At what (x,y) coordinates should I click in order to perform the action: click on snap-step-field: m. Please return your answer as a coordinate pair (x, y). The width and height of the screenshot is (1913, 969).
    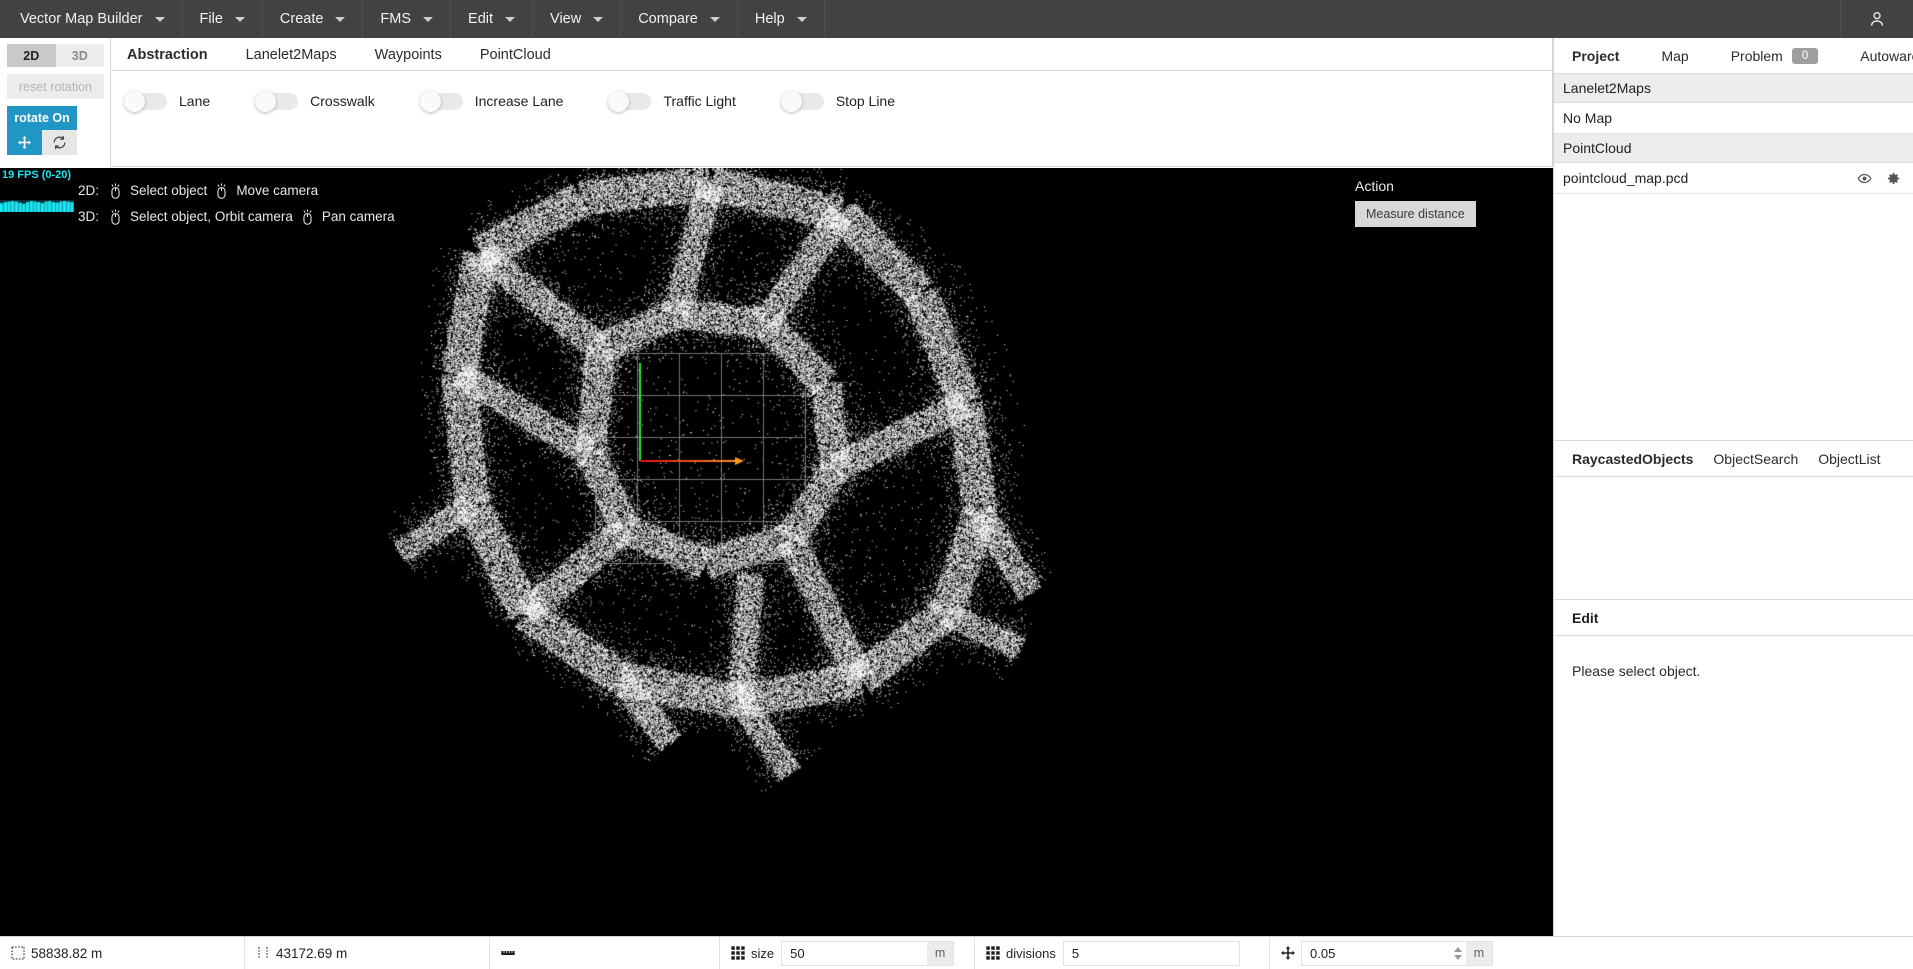
    Looking at the image, I should click on (1397, 953).